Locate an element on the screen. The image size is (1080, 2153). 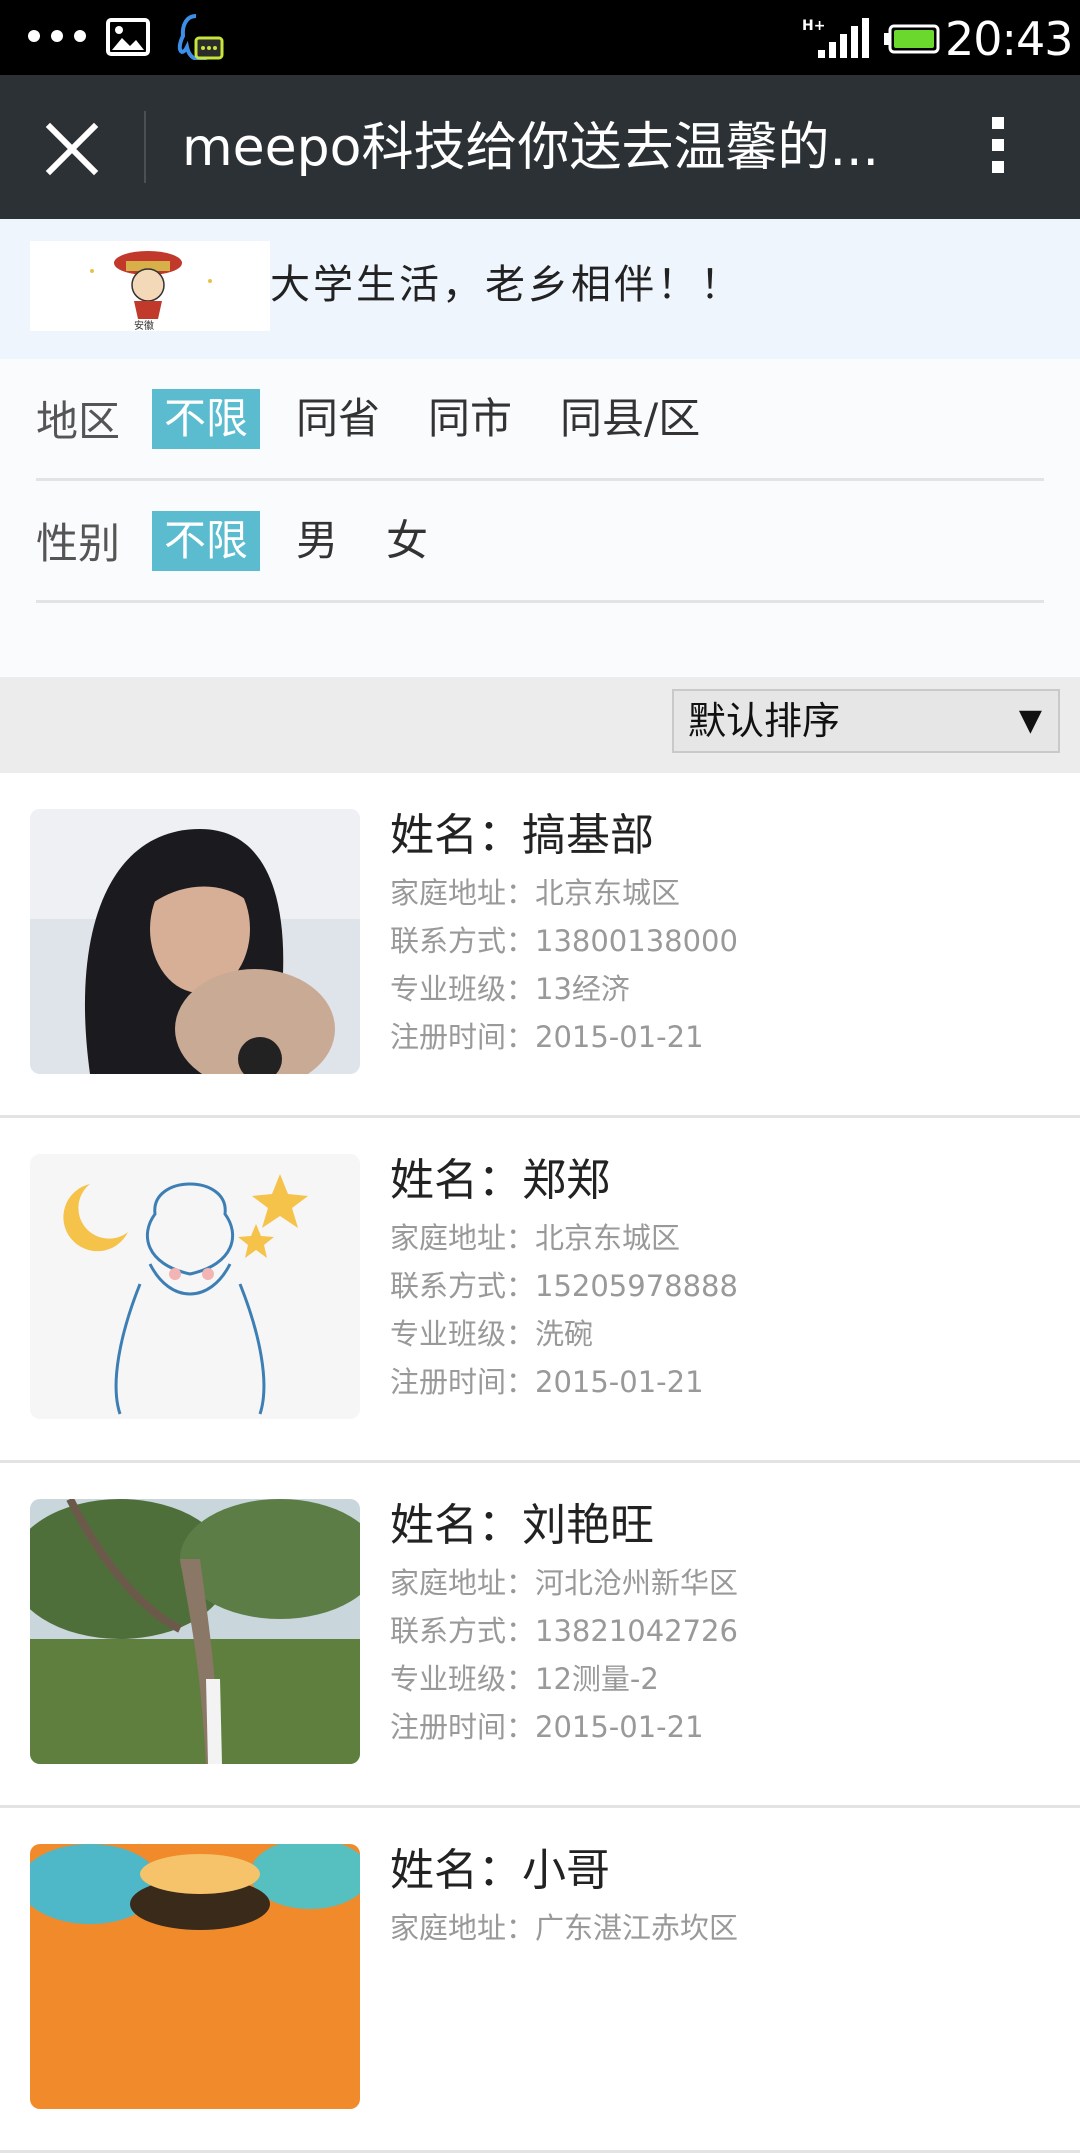
user-name: 姓名：小哥 is located at coordinates (500, 1870).